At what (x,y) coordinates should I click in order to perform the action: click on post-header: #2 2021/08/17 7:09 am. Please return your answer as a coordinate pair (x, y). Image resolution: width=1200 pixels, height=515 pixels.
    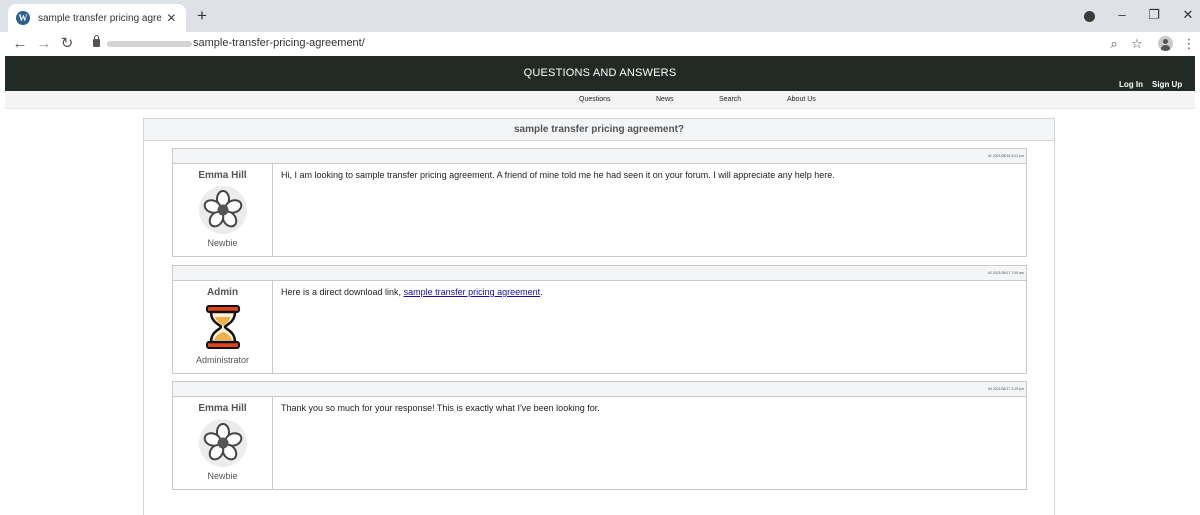
    Looking at the image, I should click on (599, 273).